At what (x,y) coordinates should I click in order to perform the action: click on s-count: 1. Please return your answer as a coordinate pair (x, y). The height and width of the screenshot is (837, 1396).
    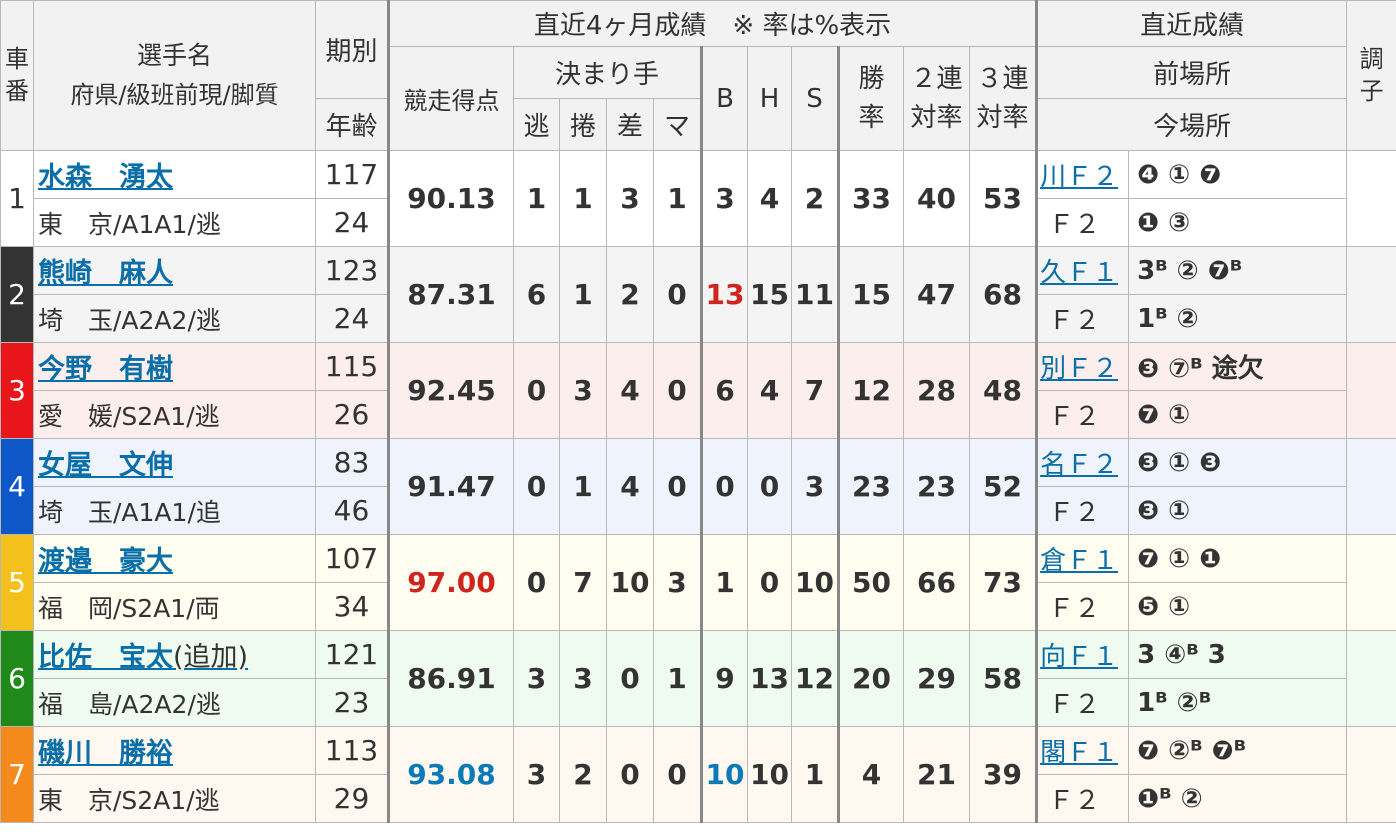
    Looking at the image, I should click on (815, 774).